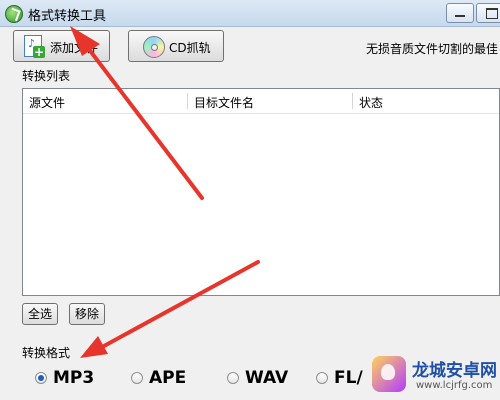  I want to click on plus-icon: +, so click(39, 52).